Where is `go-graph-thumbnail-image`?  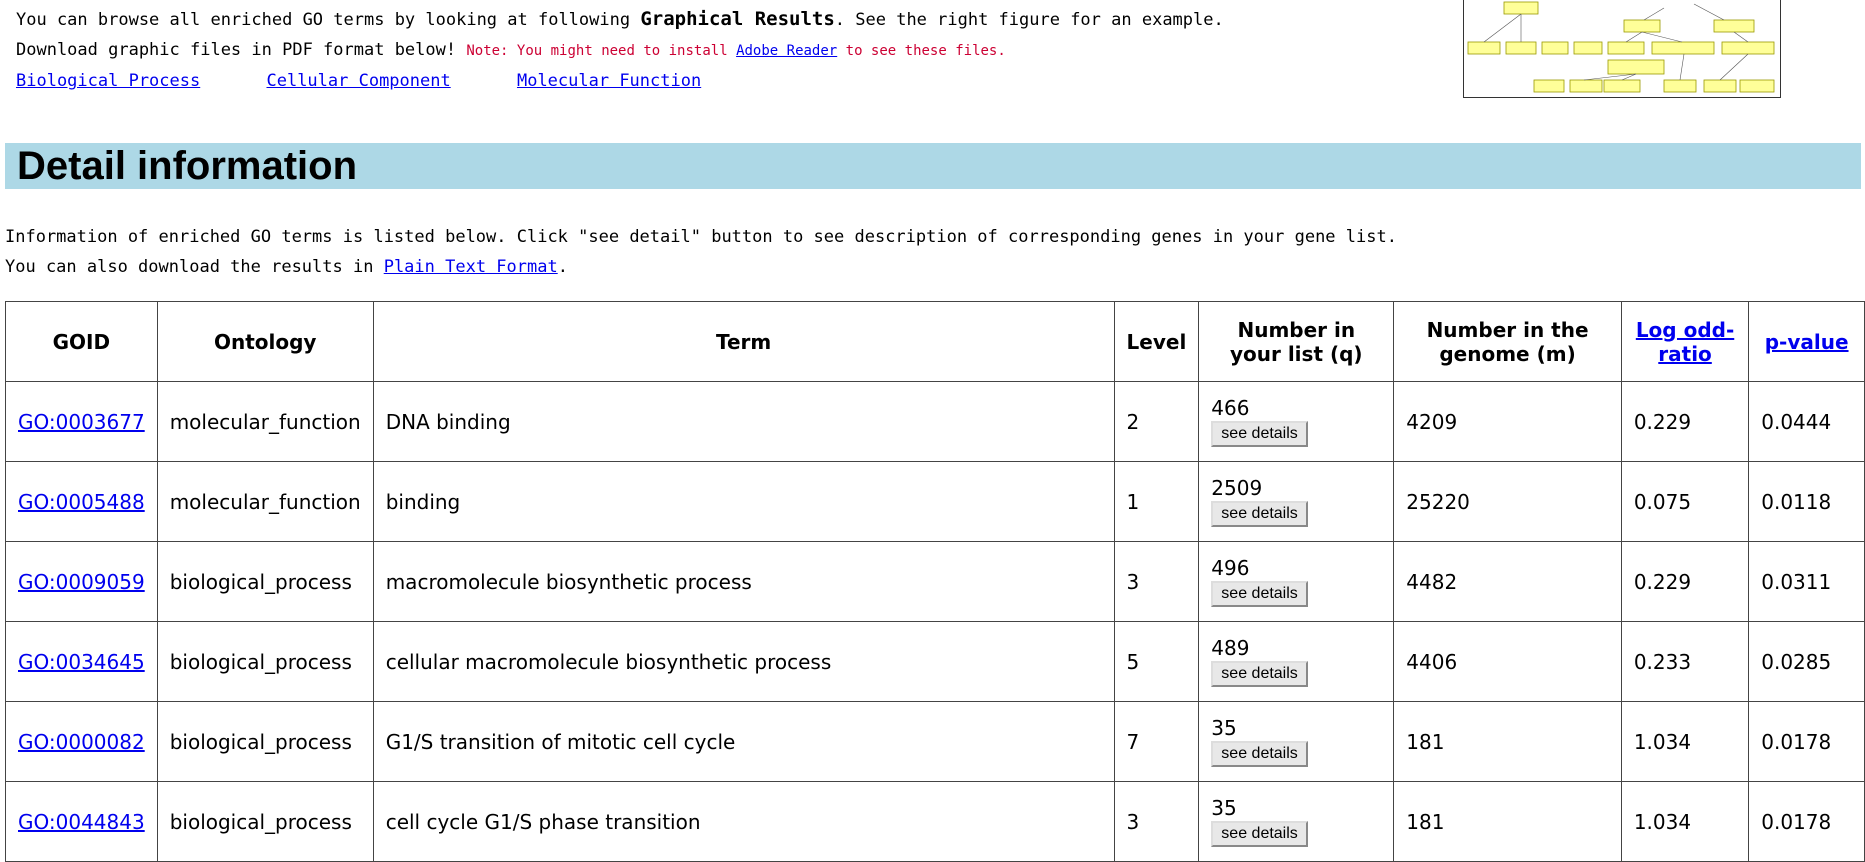 go-graph-thumbnail-image is located at coordinates (1621, 47).